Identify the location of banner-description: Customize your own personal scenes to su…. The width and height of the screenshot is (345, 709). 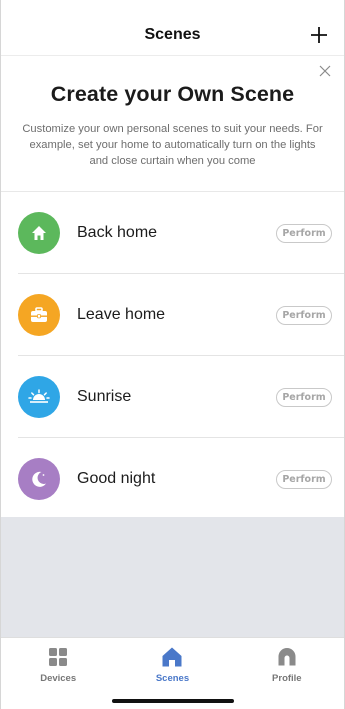
(172, 145).